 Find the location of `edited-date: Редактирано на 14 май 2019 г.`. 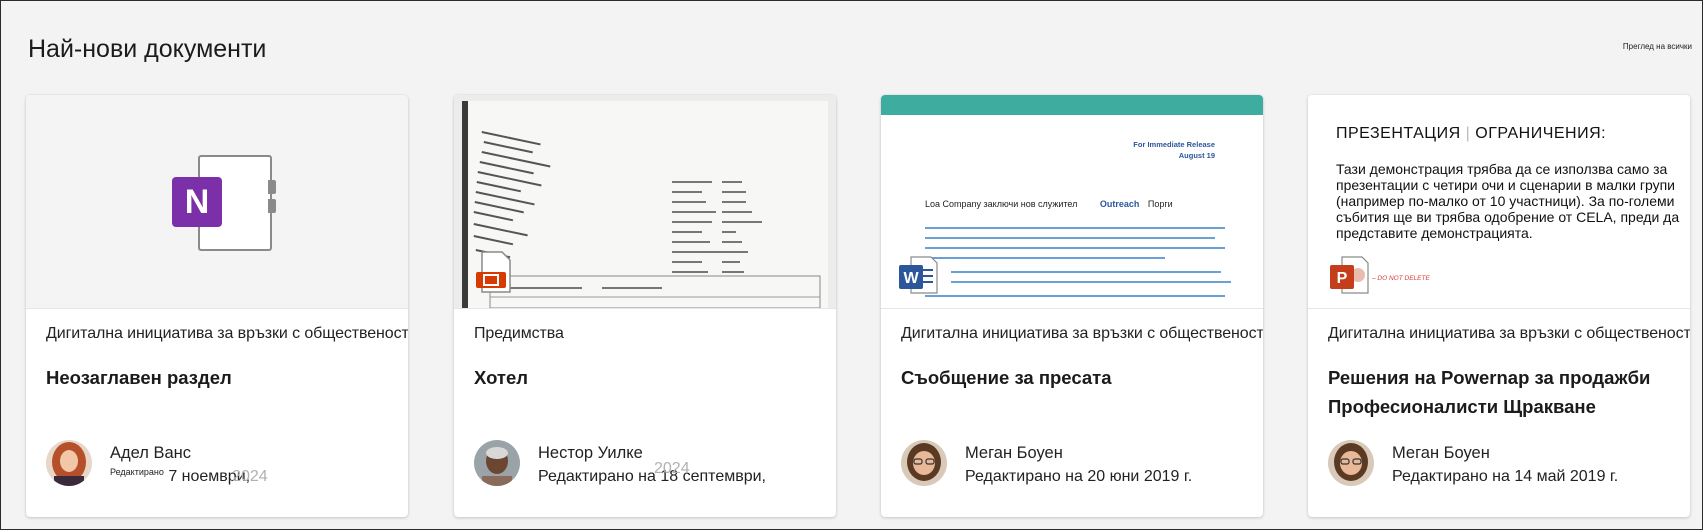

edited-date: Редактирано на 14 май 2019 г. is located at coordinates (1505, 476).